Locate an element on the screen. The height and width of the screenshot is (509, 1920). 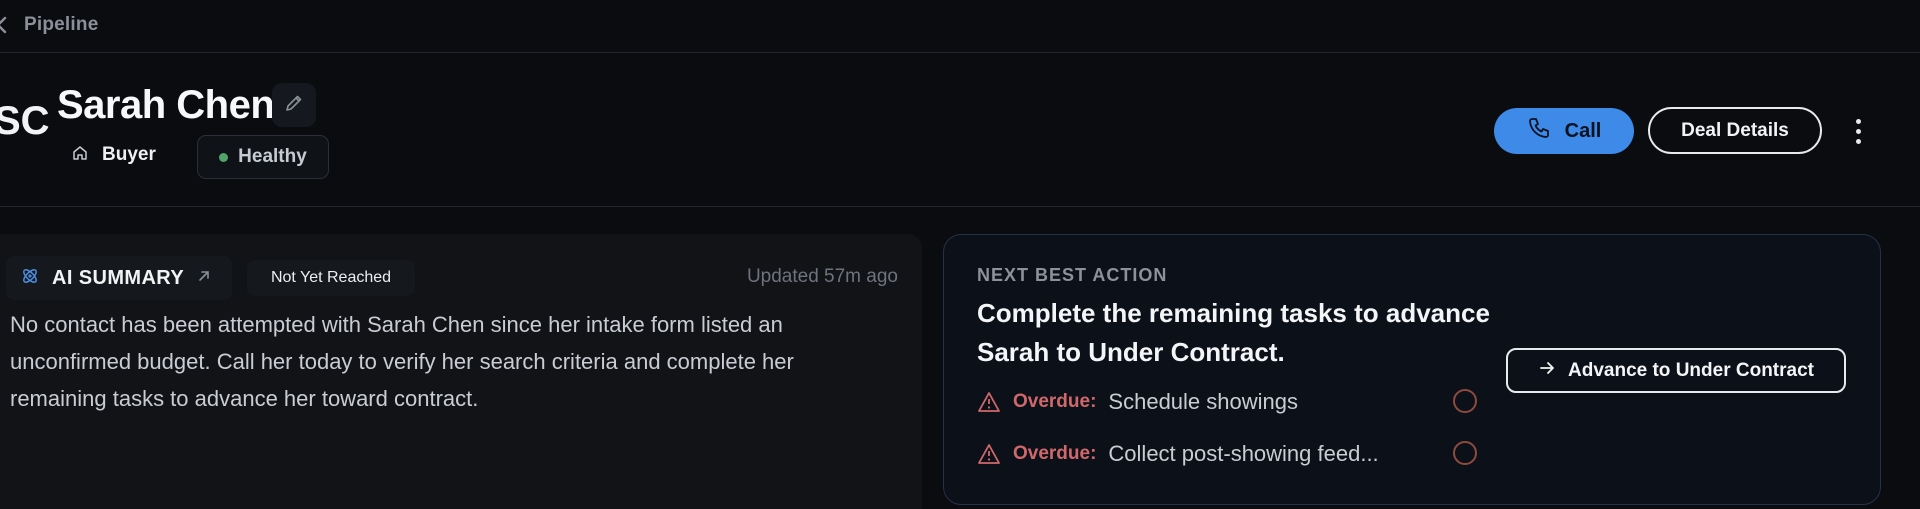
ai-summary-title: AI SUMMARY is located at coordinates (118, 277).